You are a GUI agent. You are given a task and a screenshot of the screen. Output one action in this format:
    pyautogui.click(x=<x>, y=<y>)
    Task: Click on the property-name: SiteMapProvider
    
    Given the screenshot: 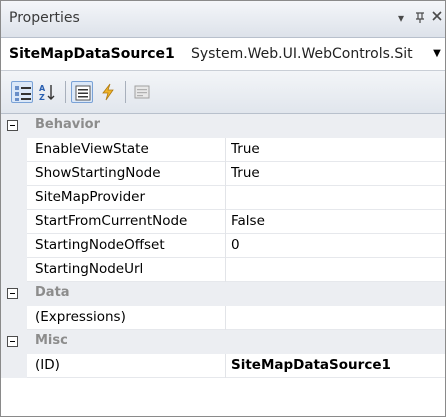 What is the action you would take?
    pyautogui.click(x=90, y=197)
    